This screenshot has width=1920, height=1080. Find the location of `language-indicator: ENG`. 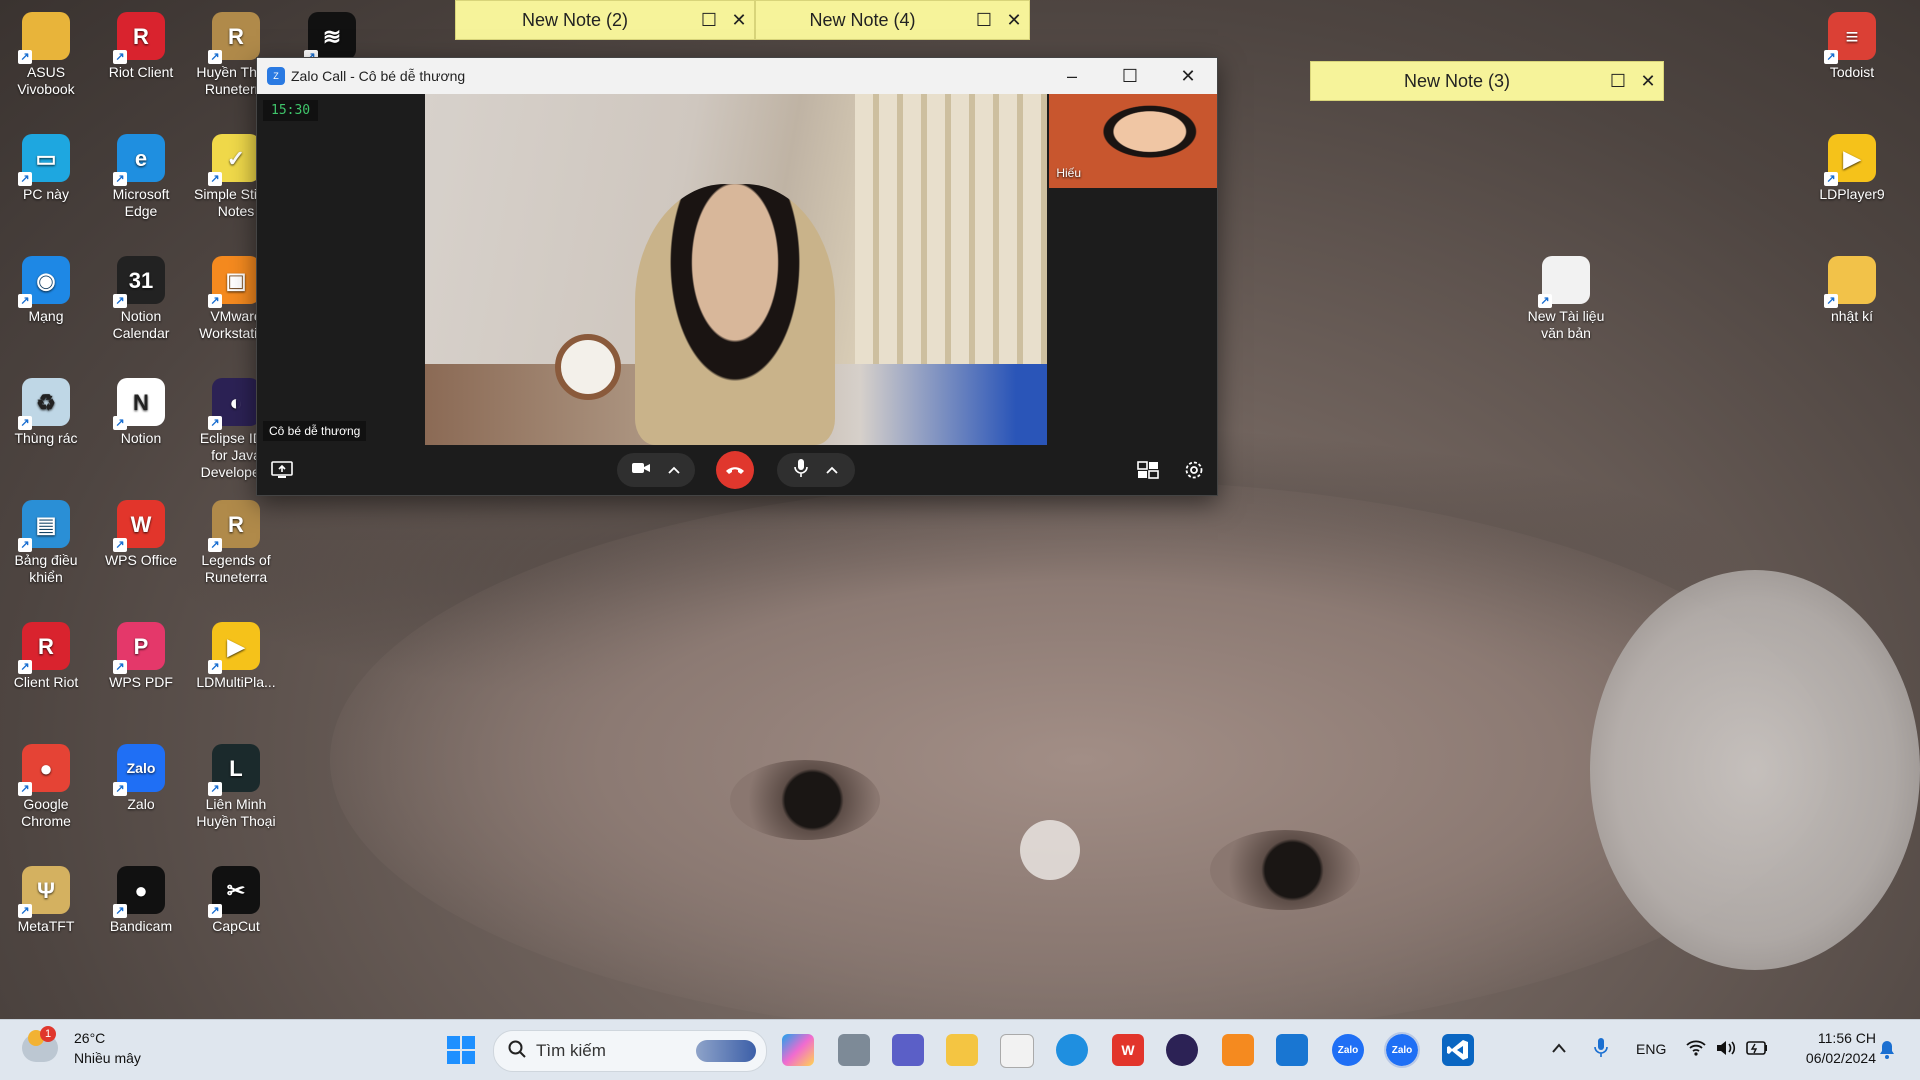

language-indicator: ENG is located at coordinates (1651, 1049).